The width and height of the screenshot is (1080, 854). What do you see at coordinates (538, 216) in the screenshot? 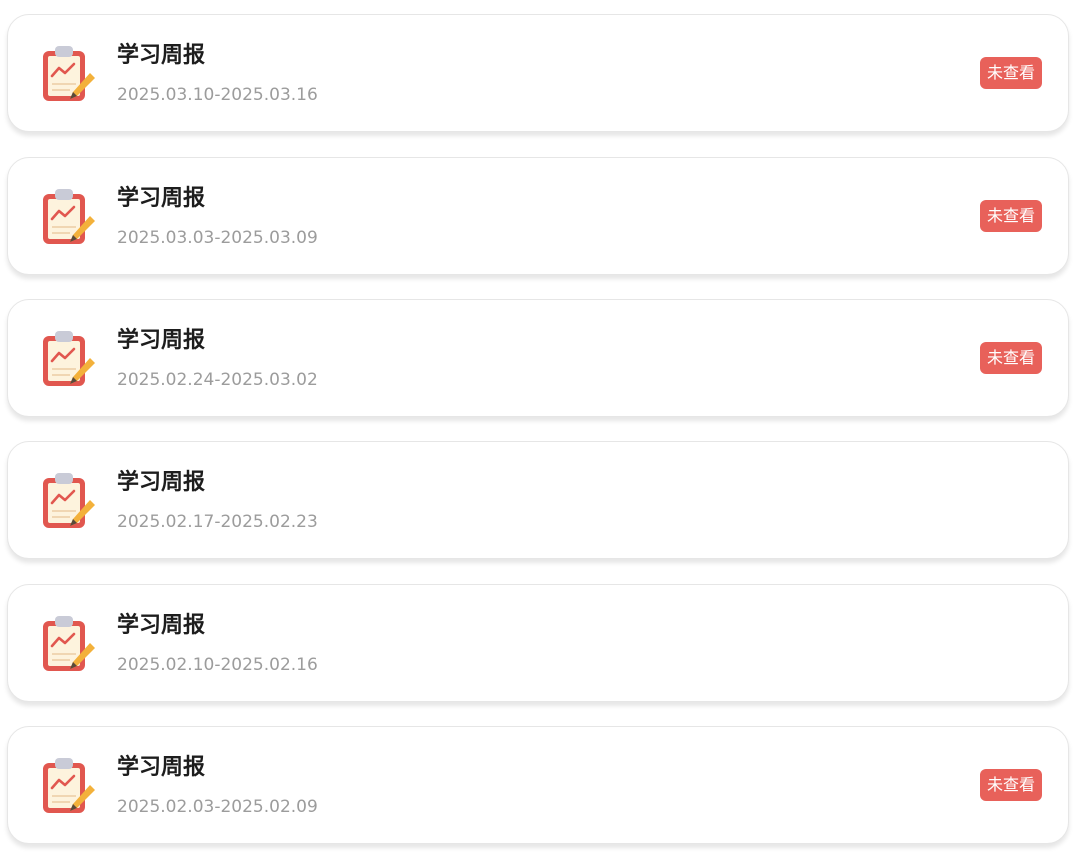
I see `report-card: 学习周报 2025.03.03-2025.03.09 未查看` at bounding box center [538, 216].